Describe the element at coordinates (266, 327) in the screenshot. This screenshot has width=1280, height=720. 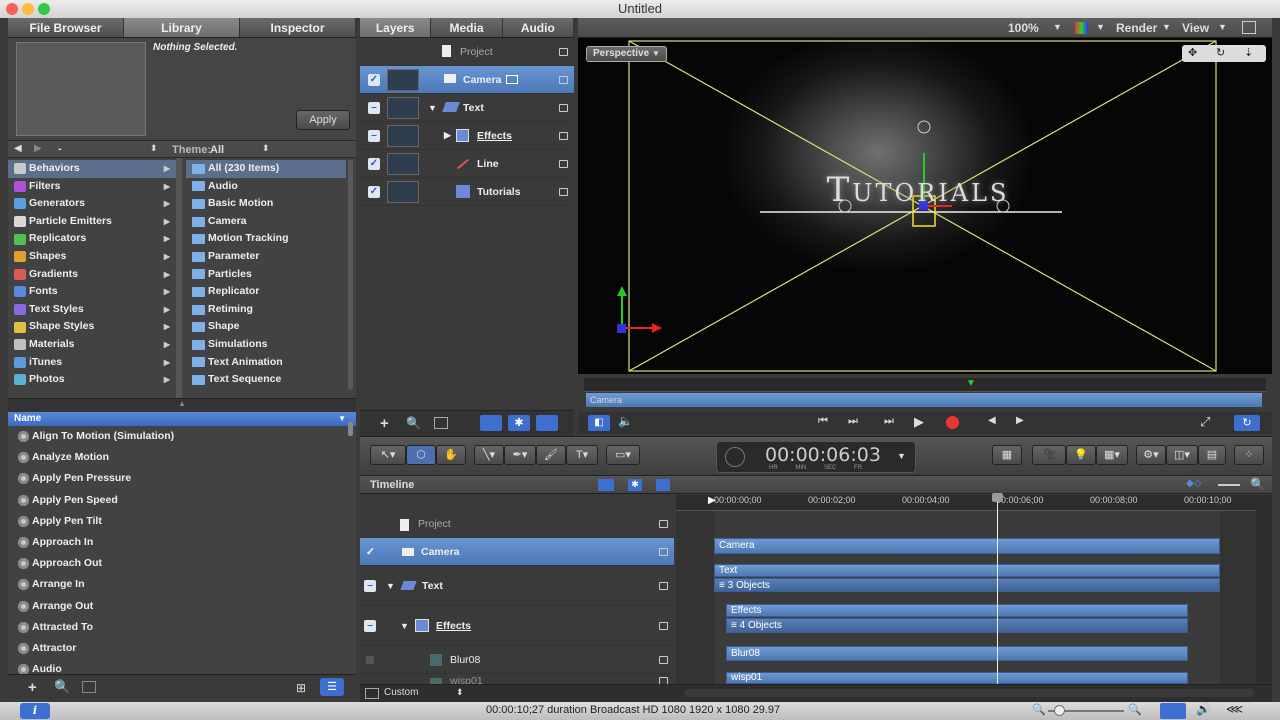
I see `library-subcategory-item: Shape` at that location.